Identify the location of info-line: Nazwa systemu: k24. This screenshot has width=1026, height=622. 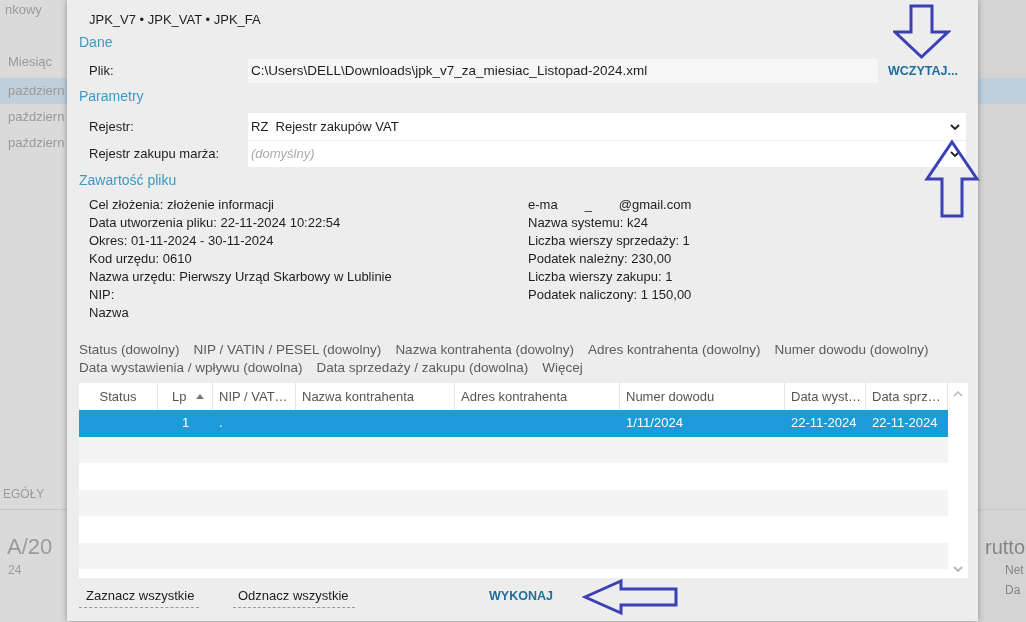
(588, 223).